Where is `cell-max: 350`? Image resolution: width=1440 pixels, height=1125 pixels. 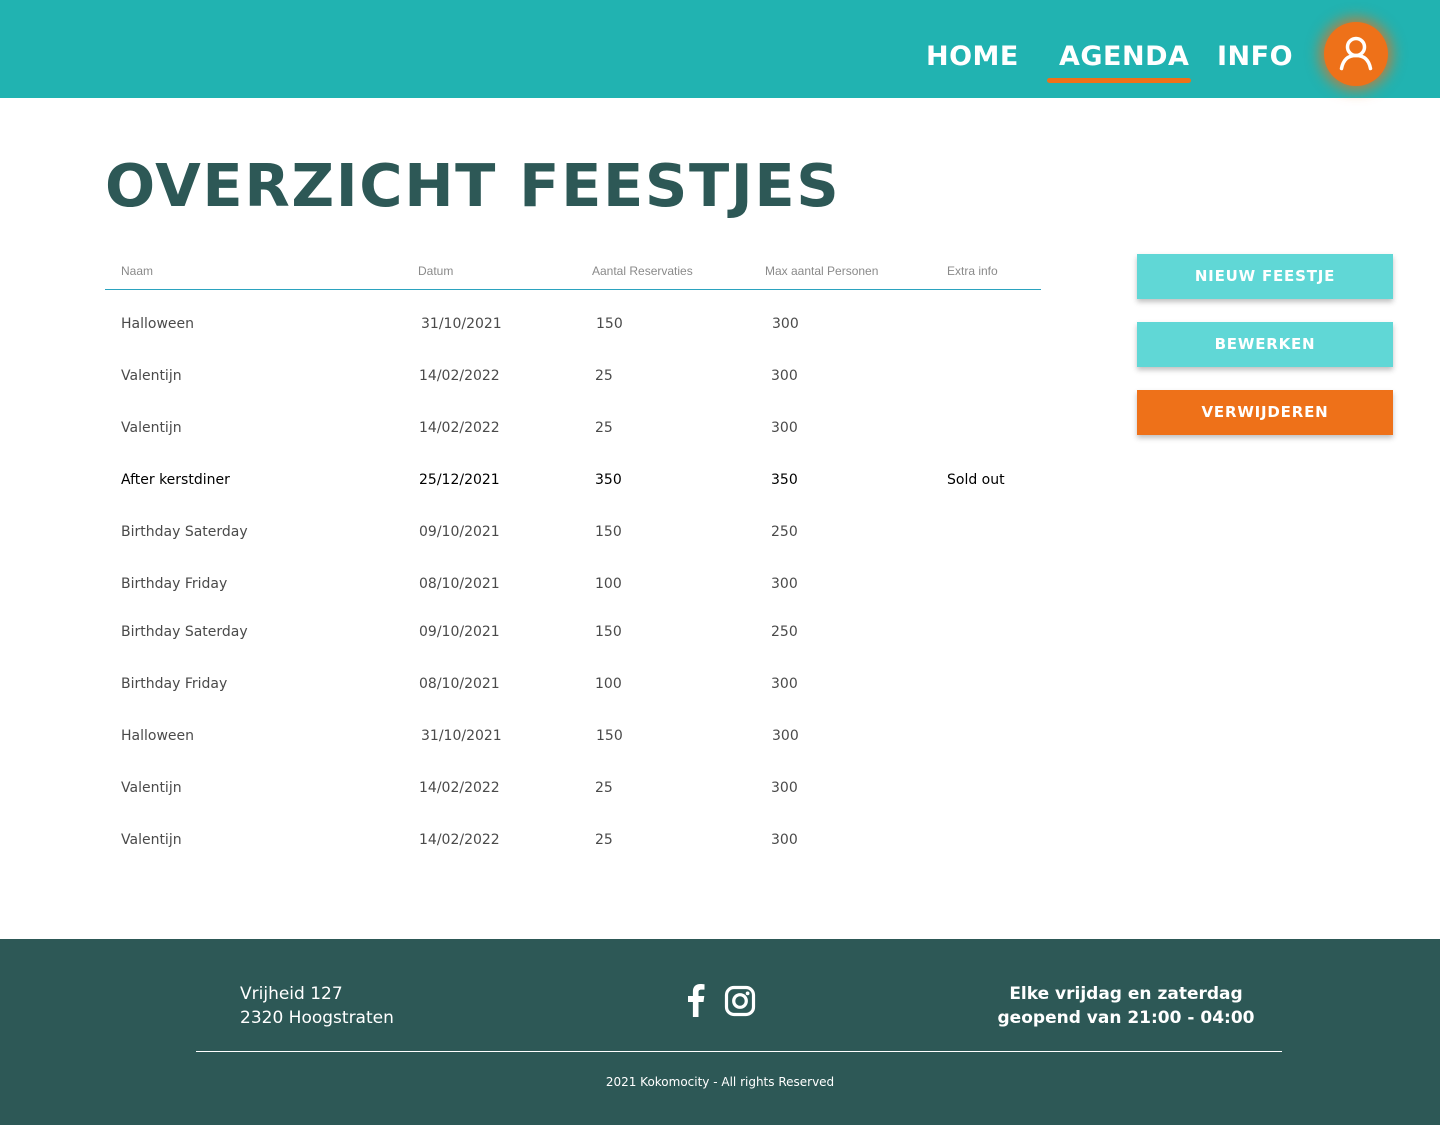
cell-max: 350 is located at coordinates (784, 480).